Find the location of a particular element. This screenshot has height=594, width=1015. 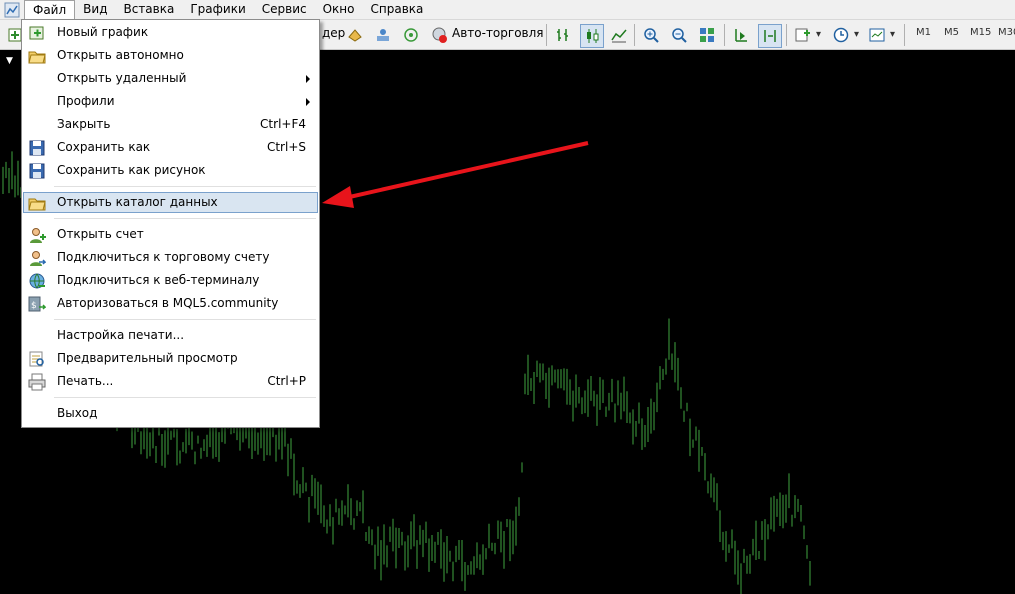

candle-chart-icon is located at coordinates (592, 36).